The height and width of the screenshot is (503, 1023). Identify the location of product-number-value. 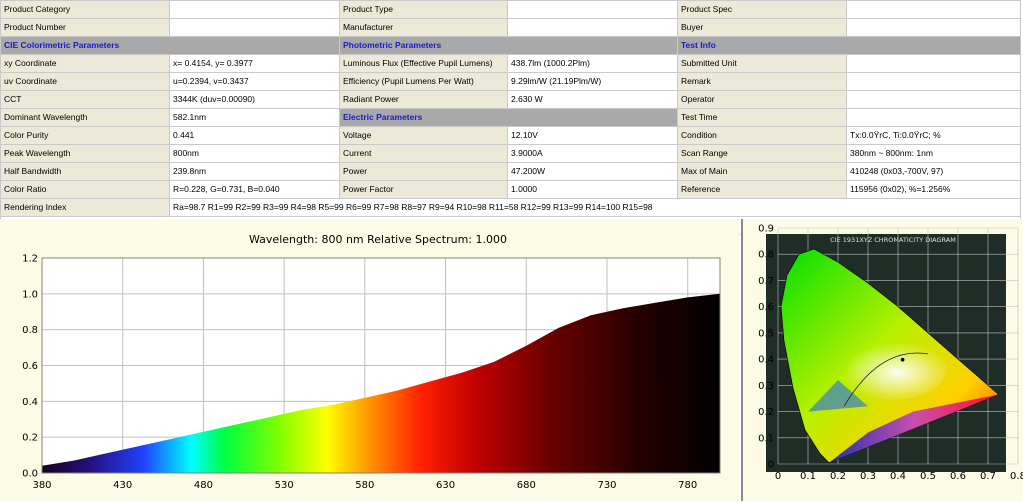
(254, 27).